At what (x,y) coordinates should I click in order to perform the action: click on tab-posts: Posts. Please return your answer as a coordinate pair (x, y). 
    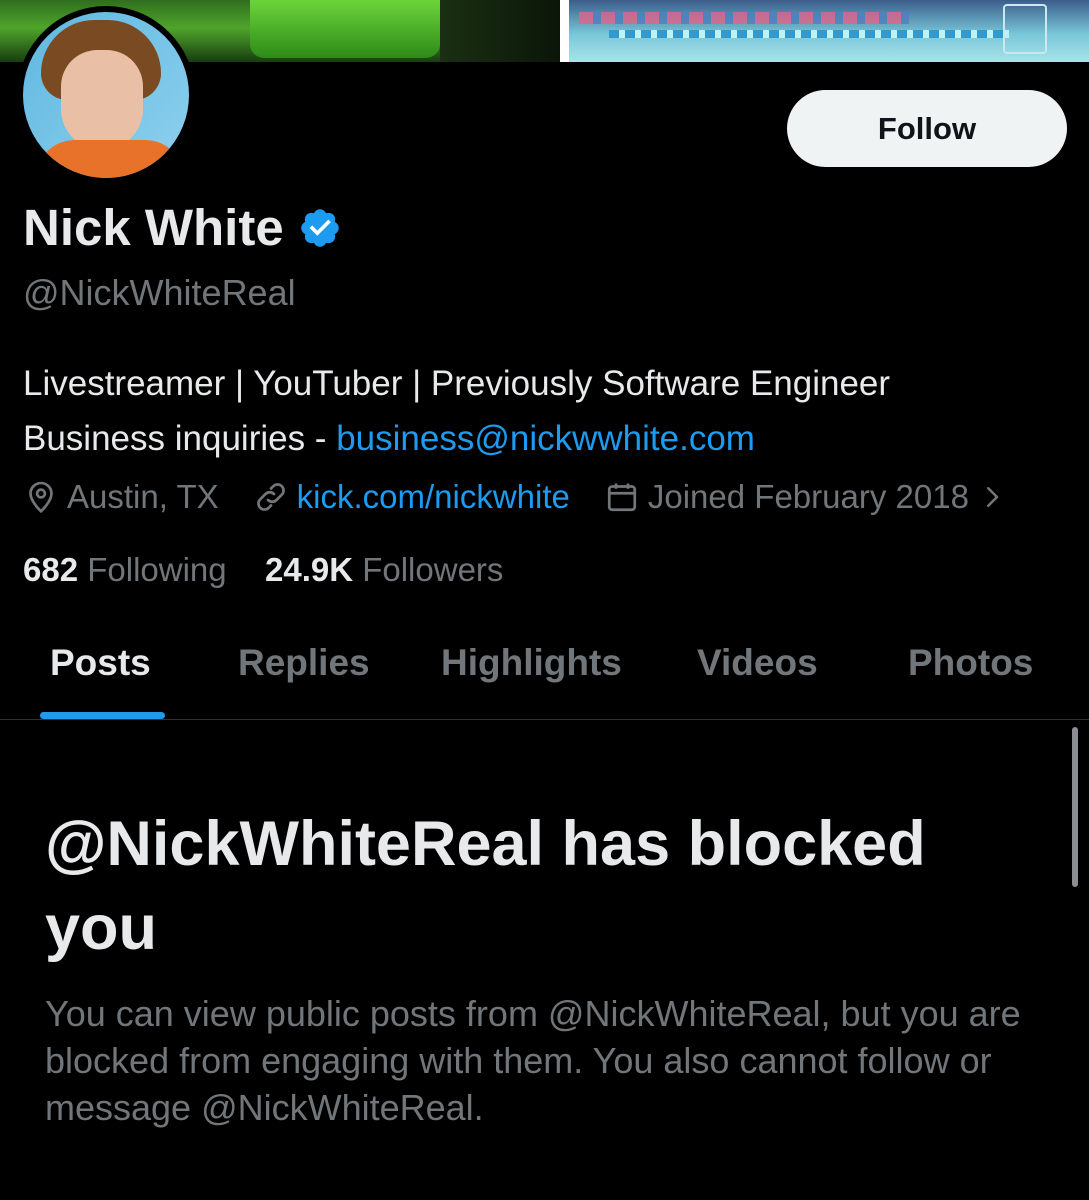
    Looking at the image, I should click on (100, 663).